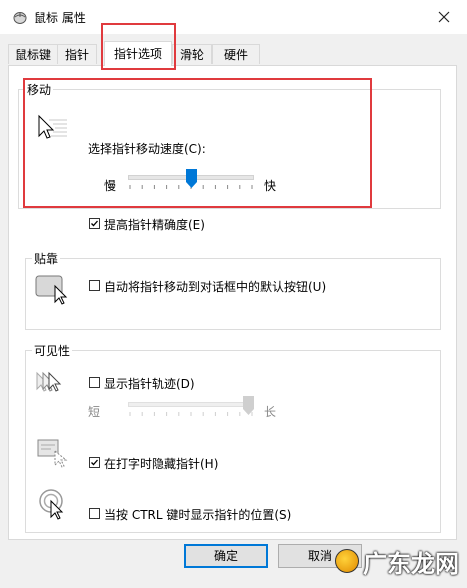  I want to click on close-icon, so click(444, 17).